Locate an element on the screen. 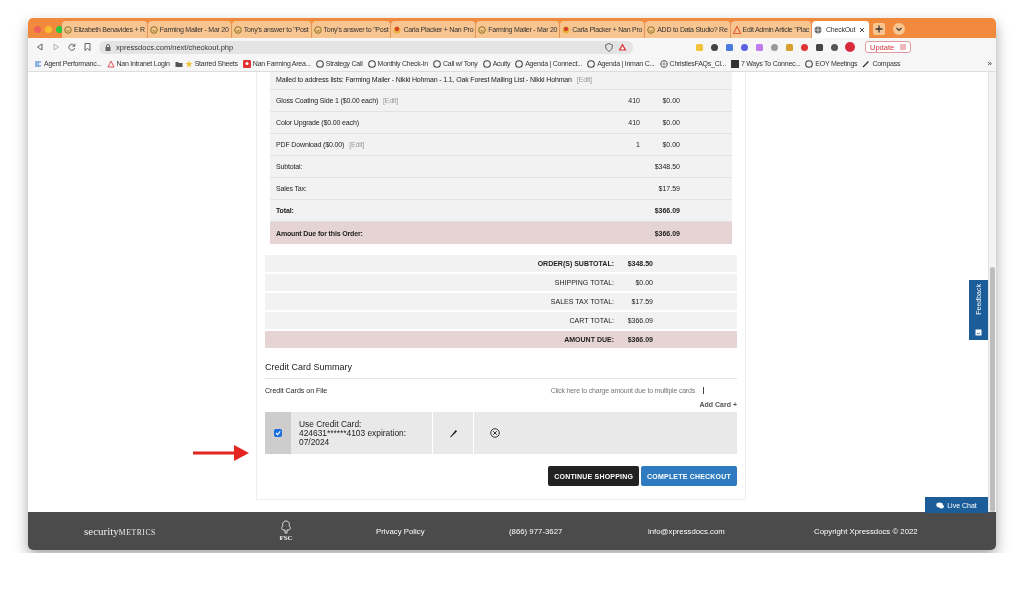 Image resolution: width=1024 pixels, height=589 pixels. card-description: Use Credit Card: 424631******4103 expiration: 07/2024 is located at coordinates (353, 433).